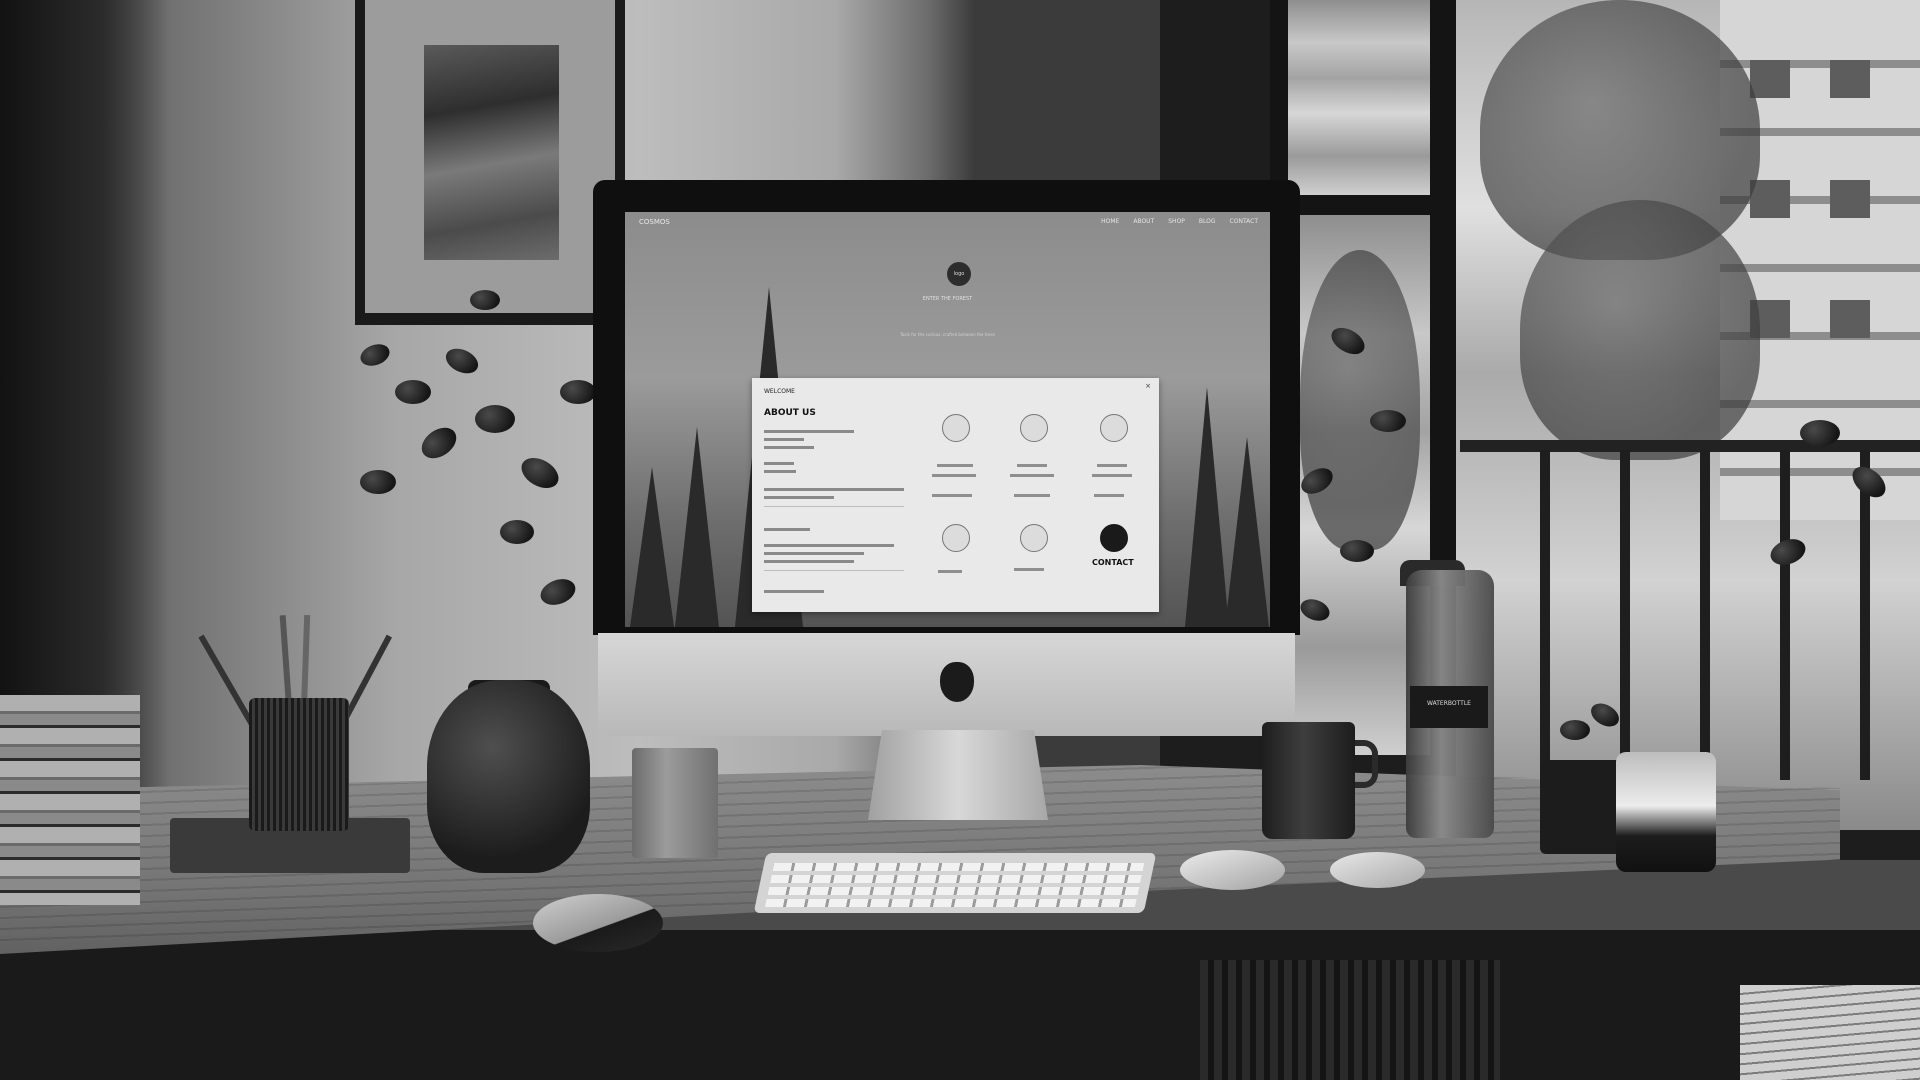 This screenshot has width=1920, height=1080. What do you see at coordinates (1114, 538) in the screenshot?
I see `contact-badge-icon` at bounding box center [1114, 538].